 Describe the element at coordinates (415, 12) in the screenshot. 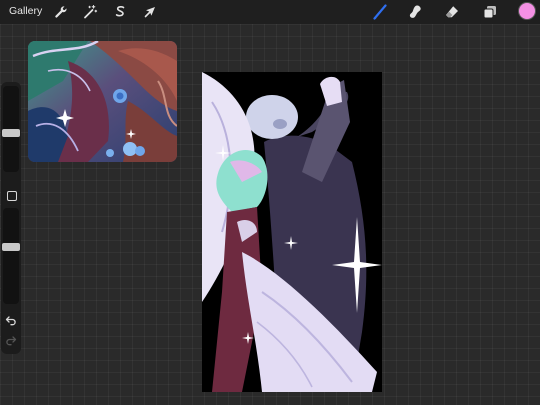

I see `smudge-icon` at that location.